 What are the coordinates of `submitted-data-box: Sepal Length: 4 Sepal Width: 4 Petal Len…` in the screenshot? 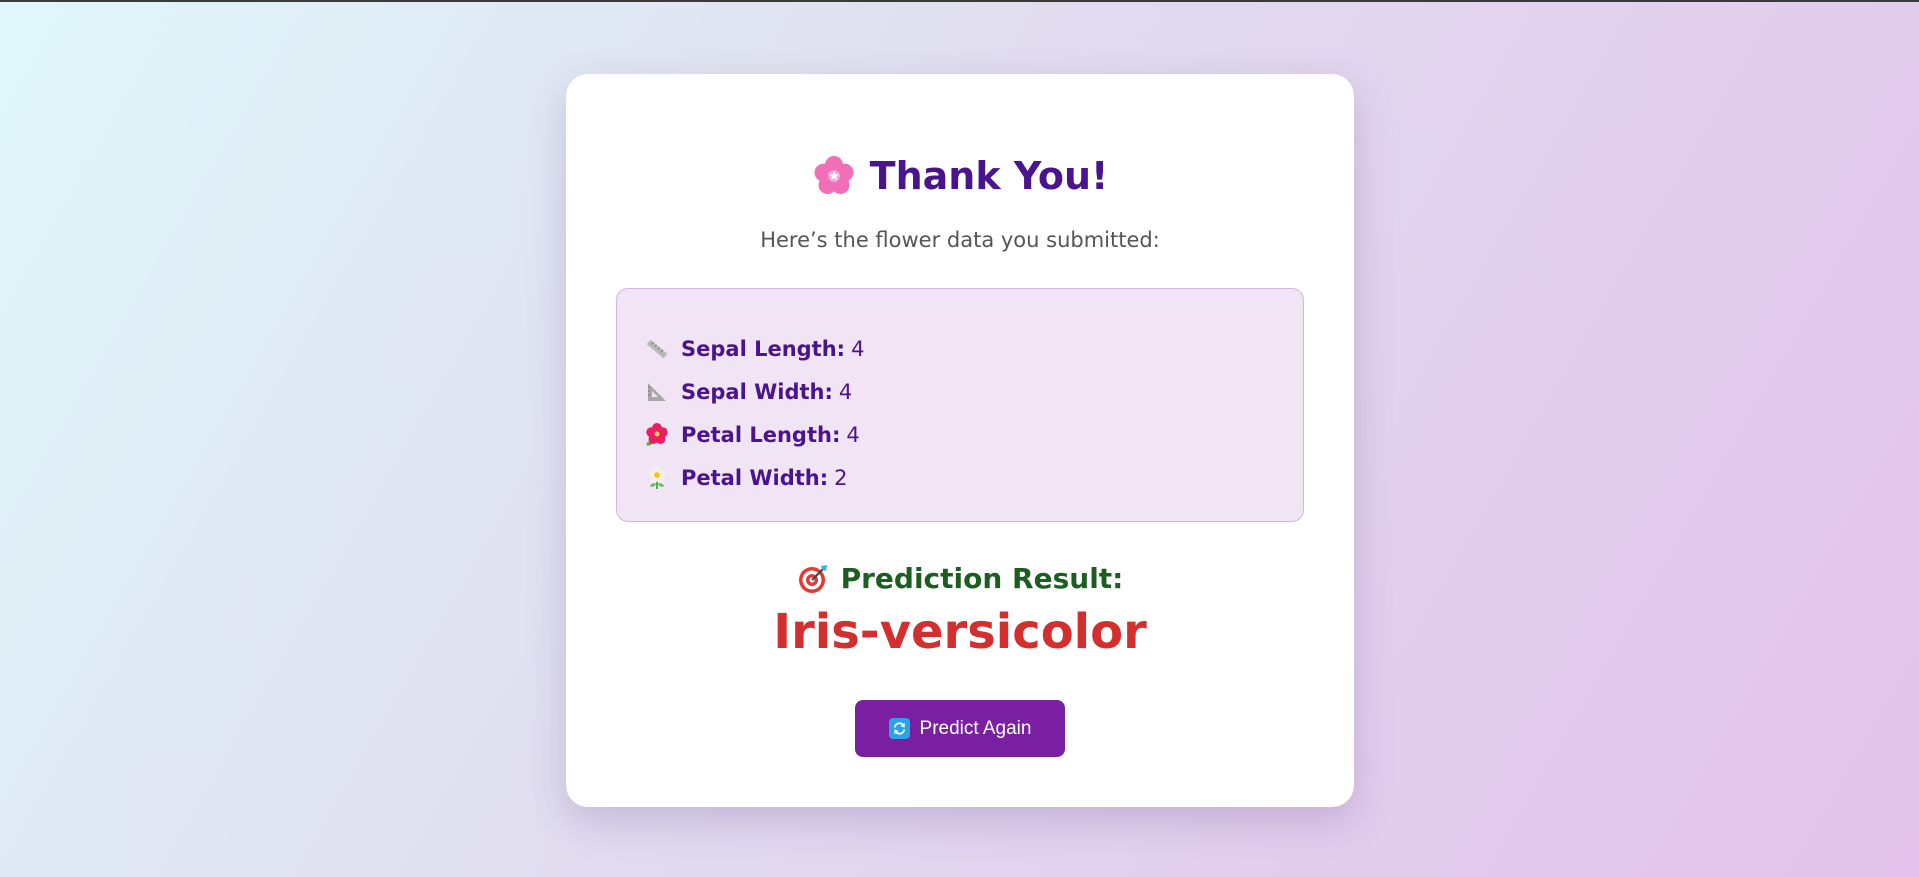 It's located at (960, 405).